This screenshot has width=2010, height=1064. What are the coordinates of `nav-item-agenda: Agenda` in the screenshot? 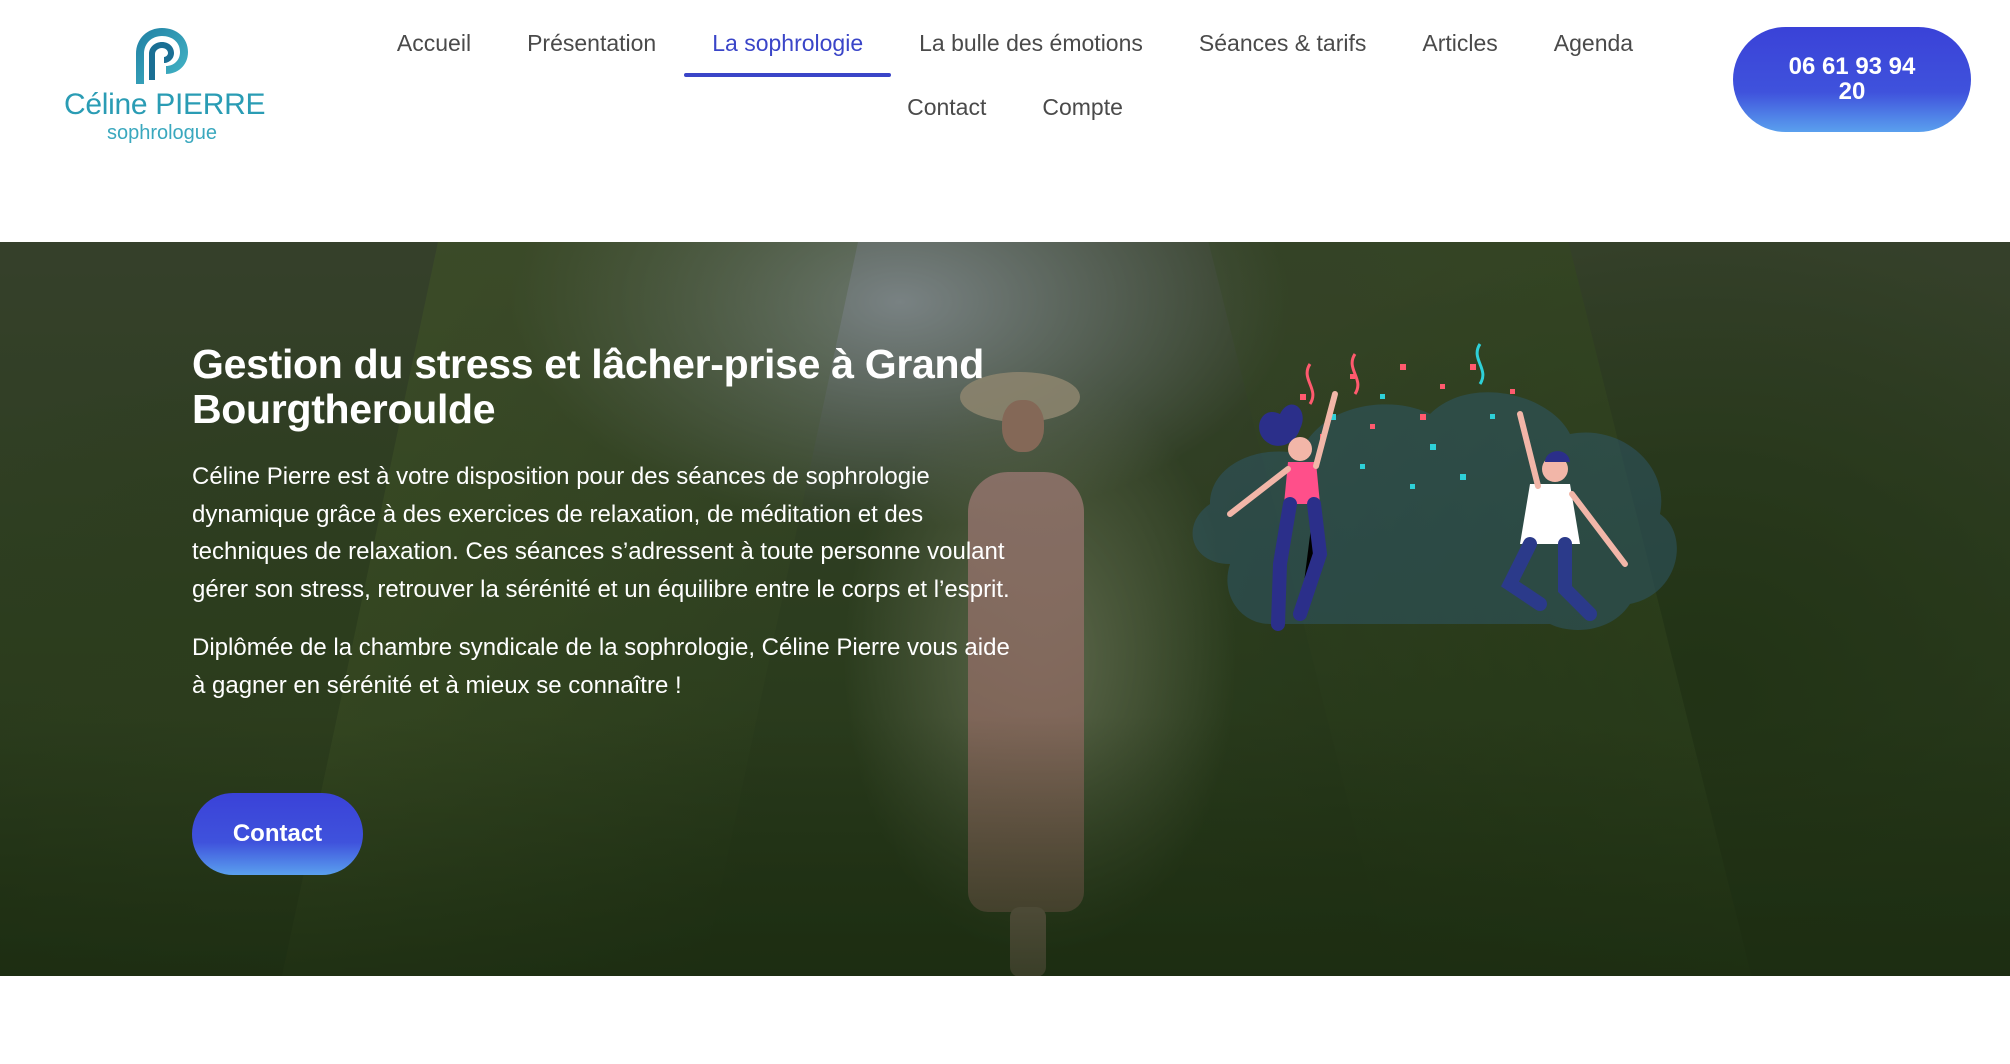 It's located at (1593, 50).